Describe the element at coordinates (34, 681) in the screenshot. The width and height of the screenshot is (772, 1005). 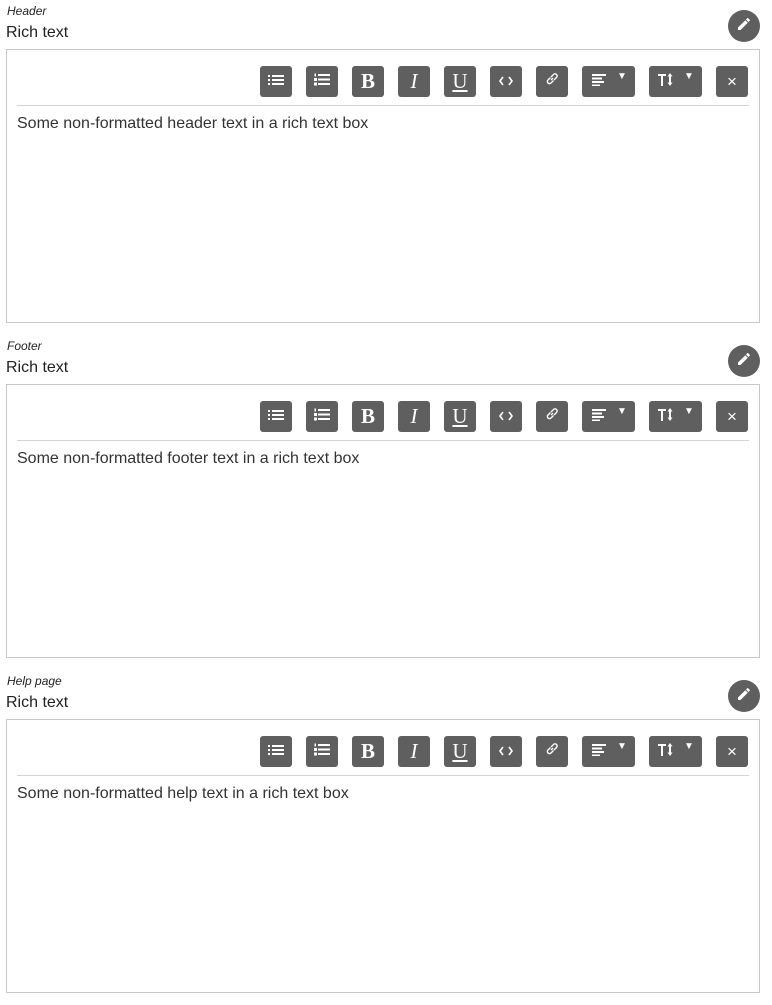
I see `section-label: Help page` at that location.